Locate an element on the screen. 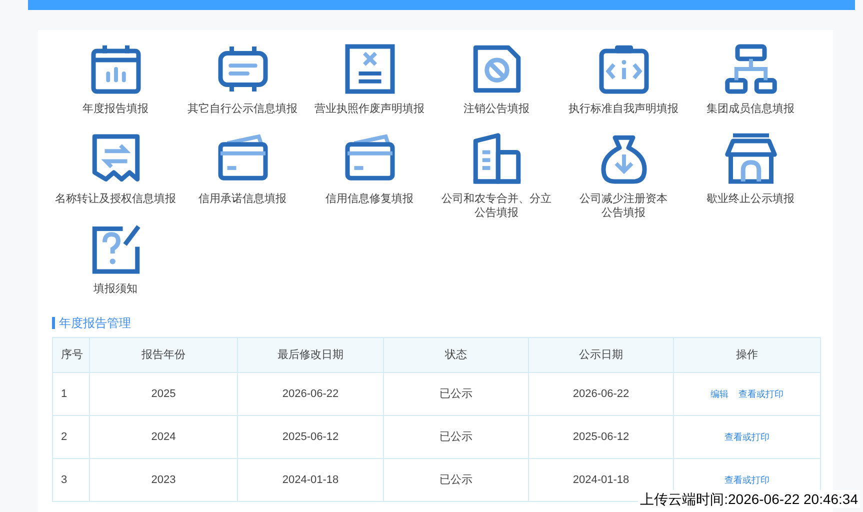  table-cell: 3 is located at coordinates (71, 480).